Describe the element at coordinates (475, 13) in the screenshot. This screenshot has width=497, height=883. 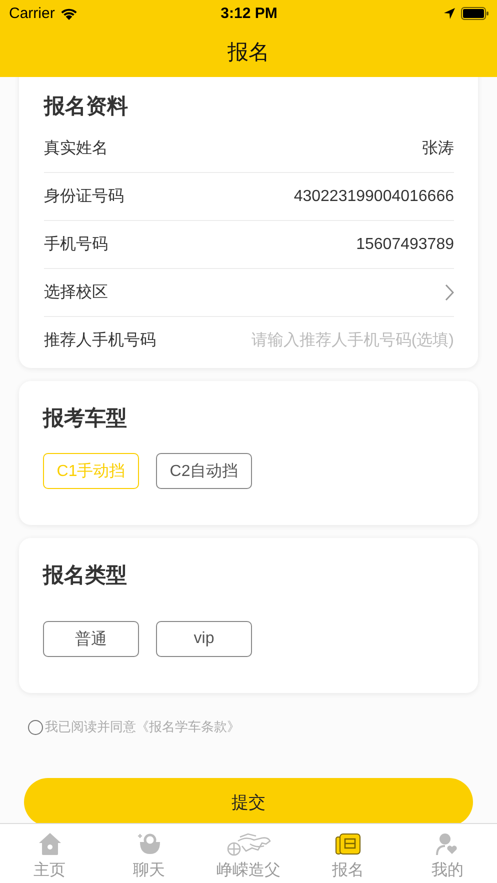
I see `battery-icon` at that location.